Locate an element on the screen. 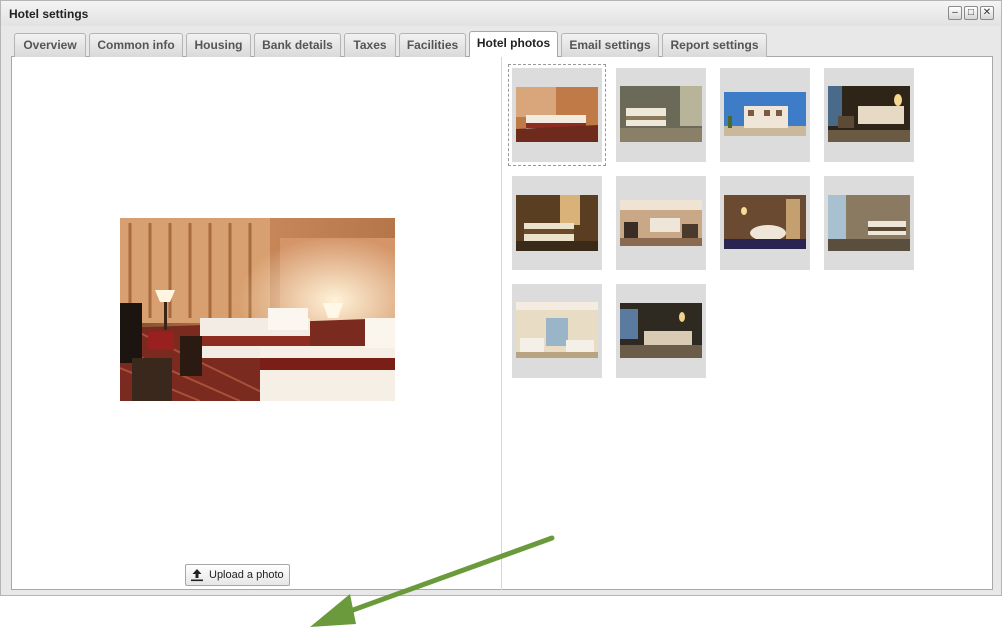 Image resolution: width=1002 pixels, height=632 pixels. tab-facilities: Facilities is located at coordinates (432, 45).